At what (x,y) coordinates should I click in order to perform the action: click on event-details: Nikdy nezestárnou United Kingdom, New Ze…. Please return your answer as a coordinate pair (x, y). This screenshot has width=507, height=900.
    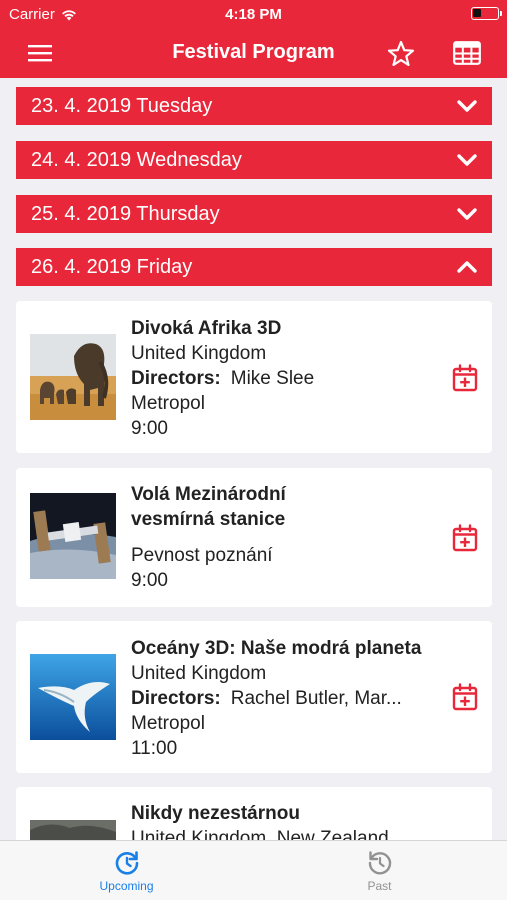
    Looking at the image, I should click on (281, 820).